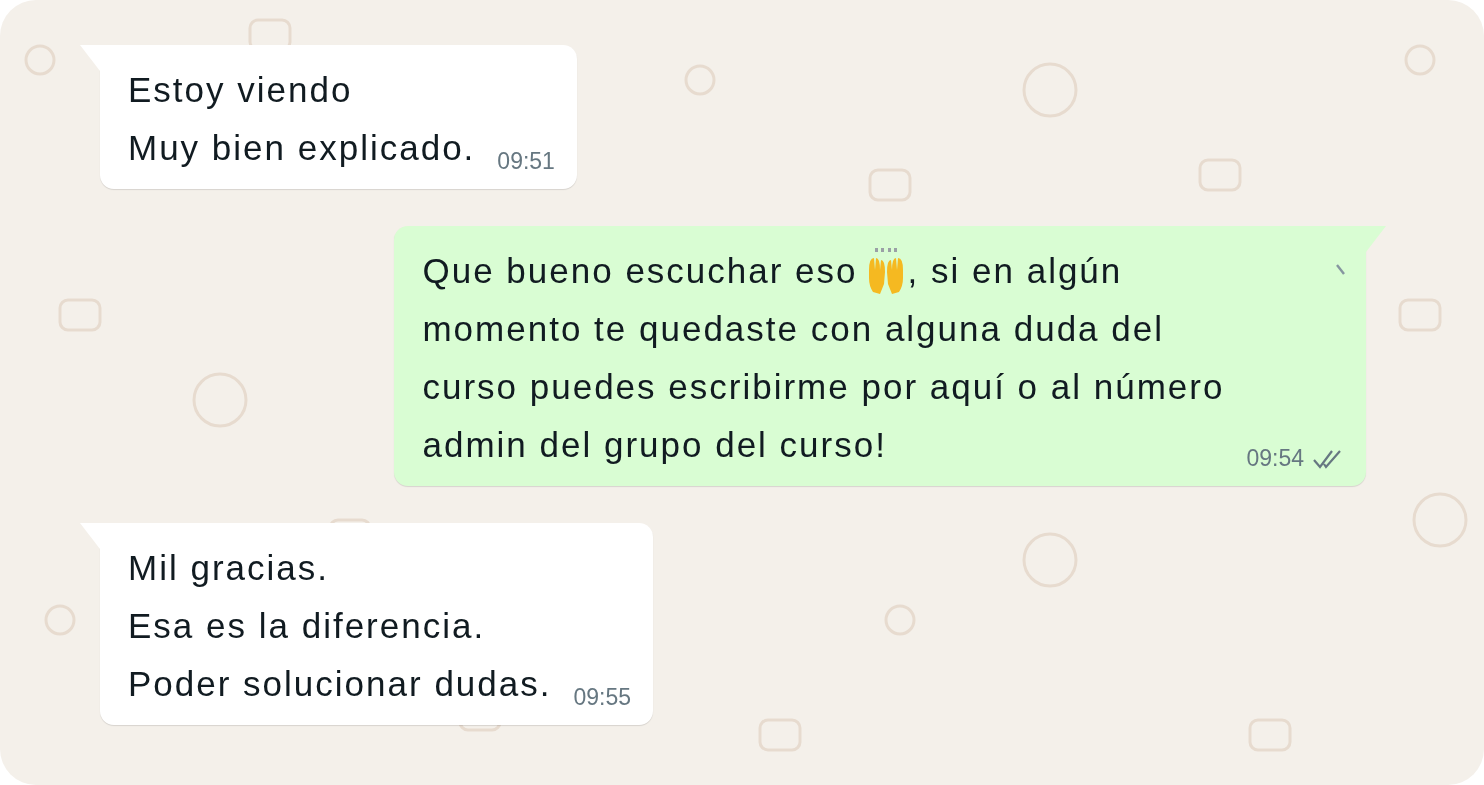 The image size is (1484, 785). I want to click on message-text: Que bueno escuchar eso, so click(640, 271).